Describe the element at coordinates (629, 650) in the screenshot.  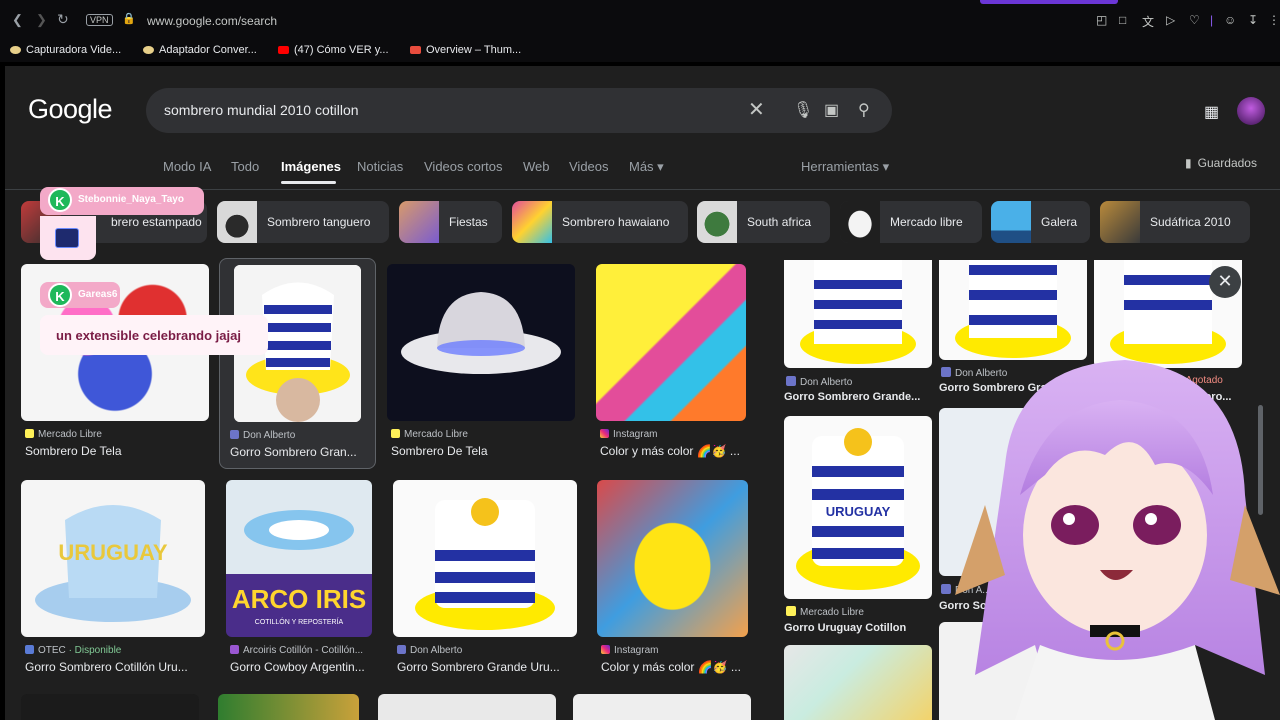
I see `result-source: Instagram` at that location.